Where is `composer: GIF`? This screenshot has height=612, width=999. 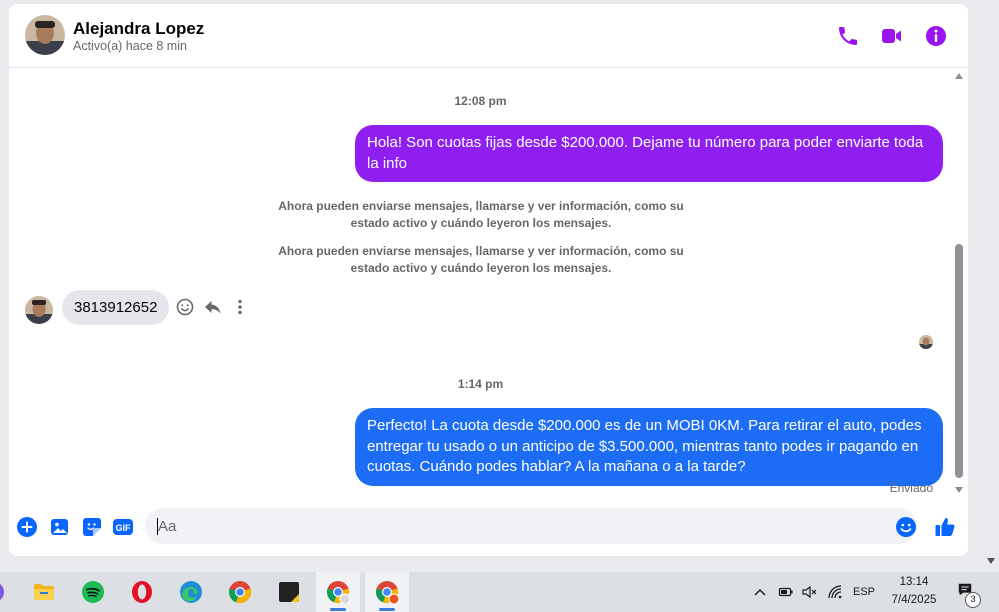 composer: GIF is located at coordinates (488, 530).